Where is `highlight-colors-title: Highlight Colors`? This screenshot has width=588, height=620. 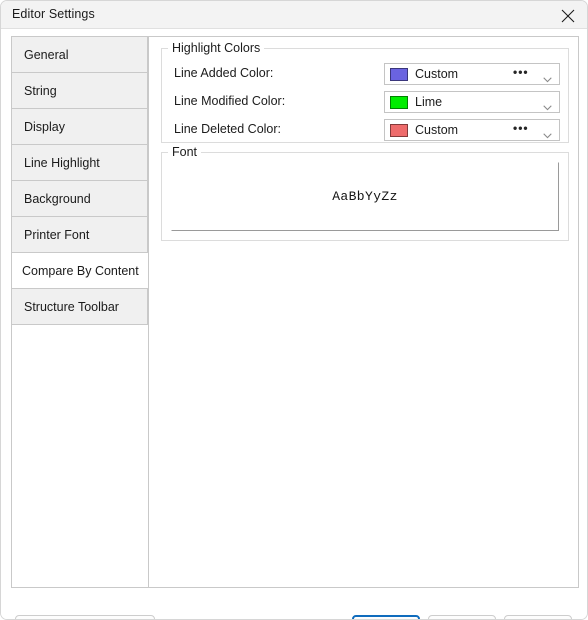
highlight-colors-title: Highlight Colors is located at coordinates (216, 48).